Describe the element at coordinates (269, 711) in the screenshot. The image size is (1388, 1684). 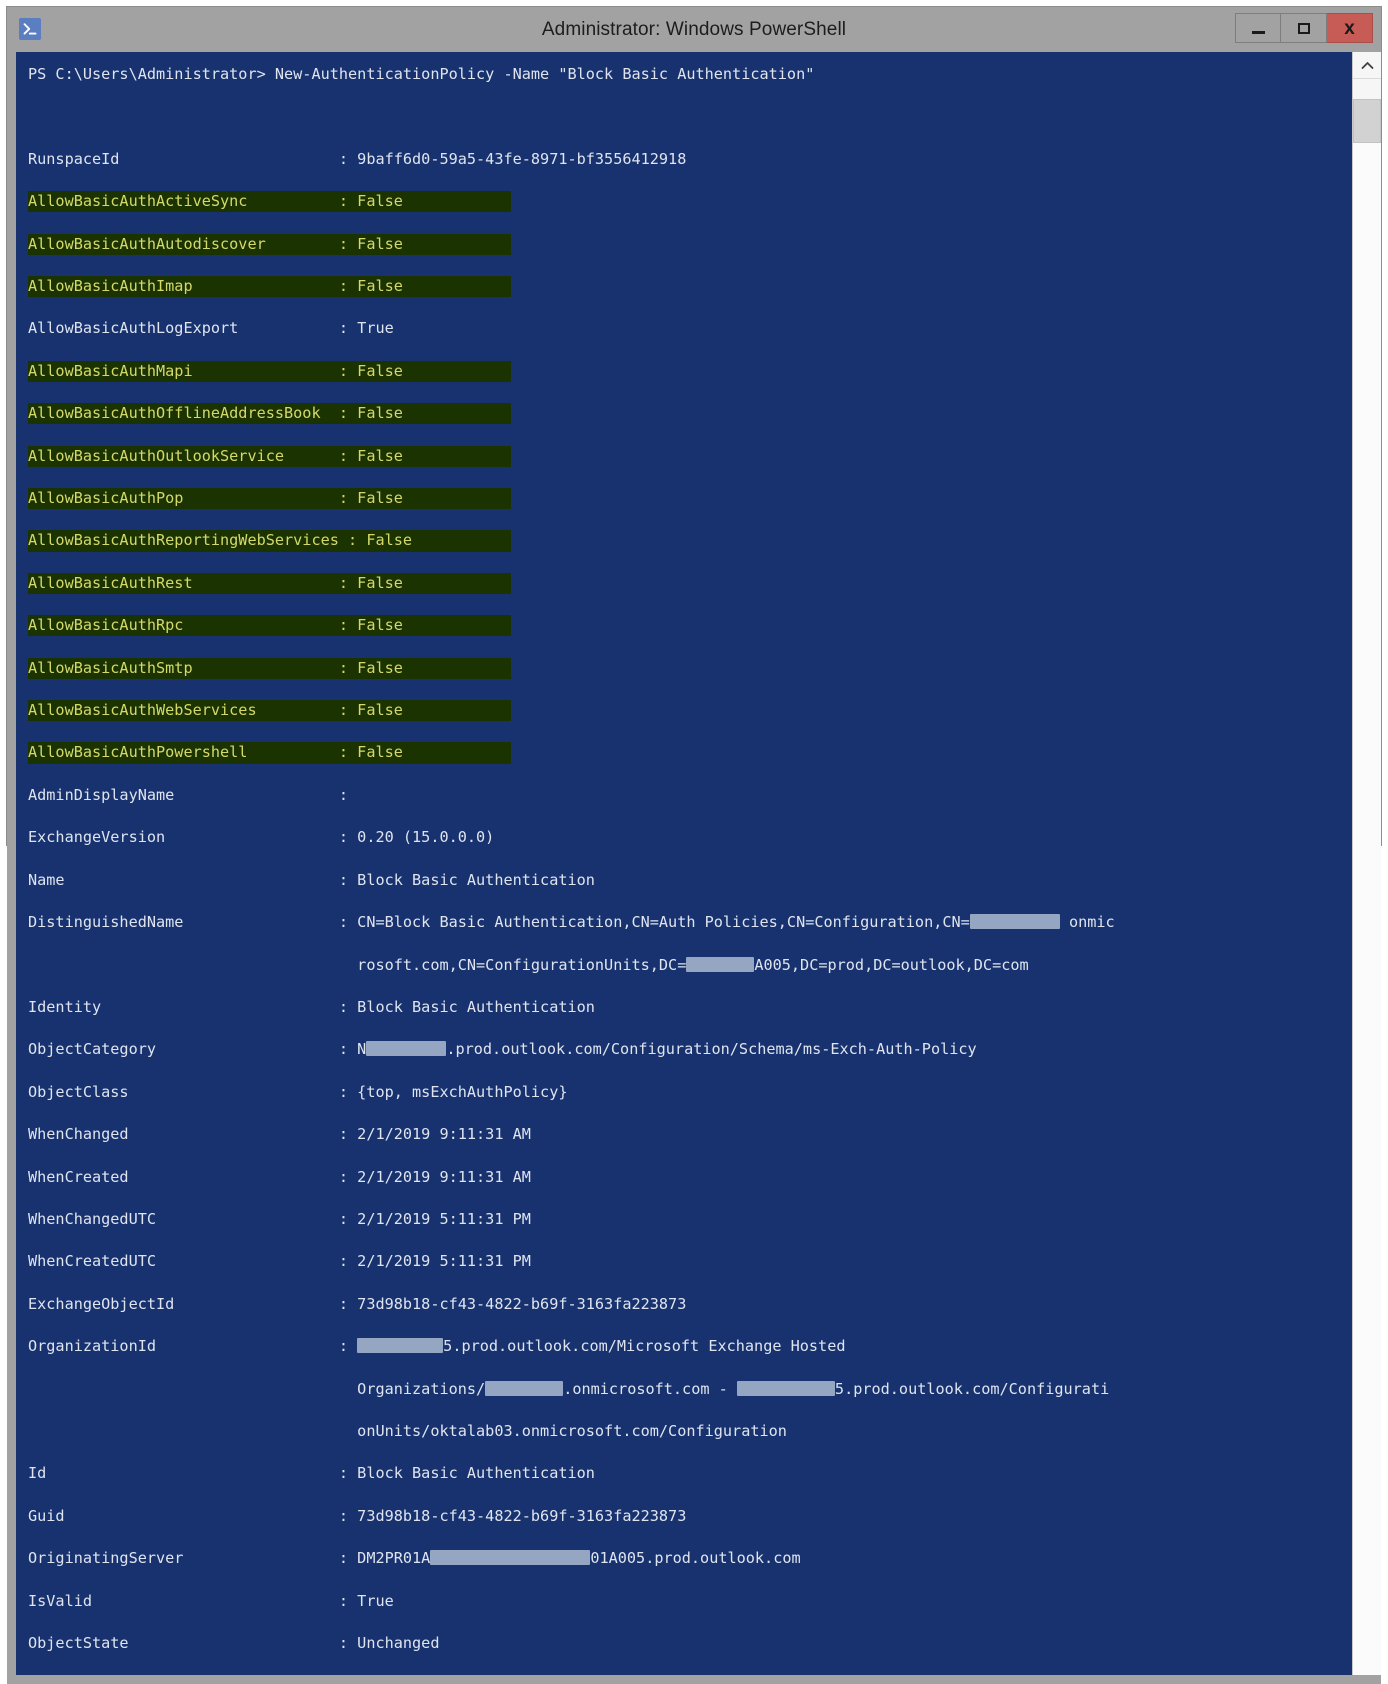
I see `highlighted-output-line: AllowBasicAuthWebServices : False` at that location.